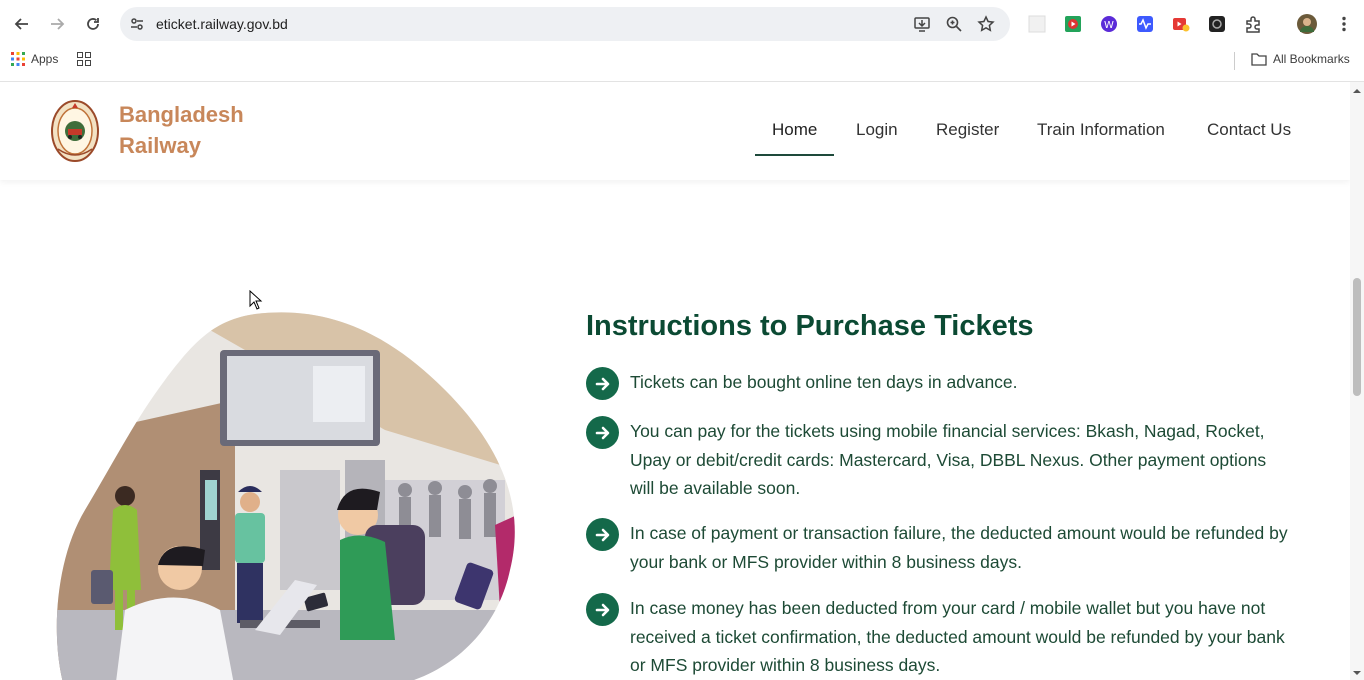  I want to click on nav-train-information: Train Information, so click(1101, 130).